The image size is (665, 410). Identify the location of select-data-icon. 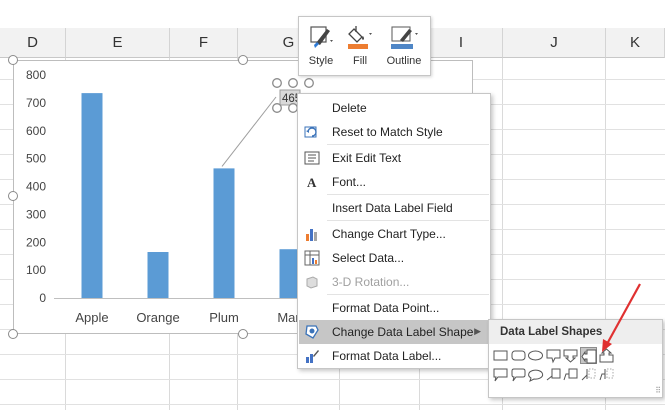
(312, 258).